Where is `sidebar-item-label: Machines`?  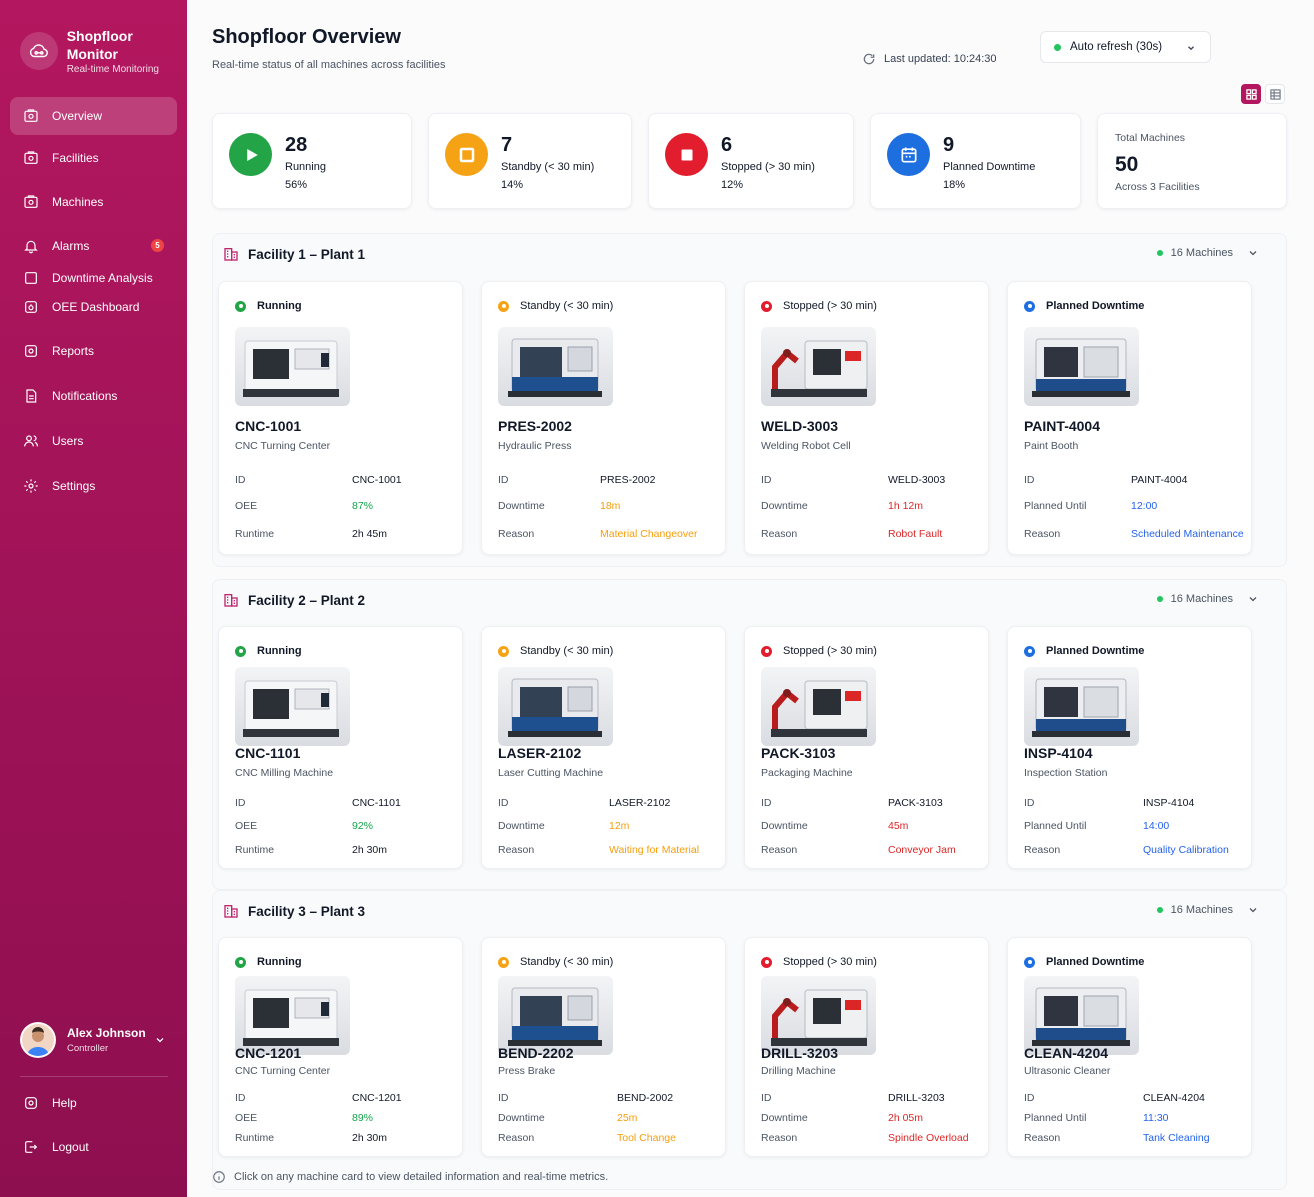 sidebar-item-label: Machines is located at coordinates (78, 202).